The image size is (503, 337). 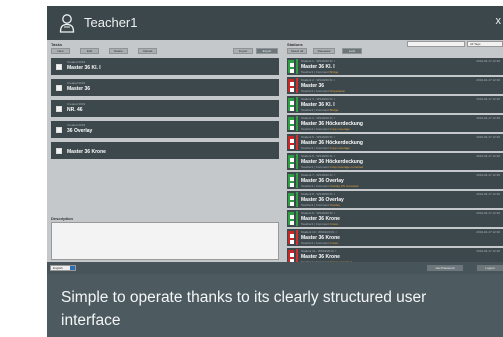 I want to click on station-comment: Teacher1 | Comment Bridge, so click(x=319, y=72).